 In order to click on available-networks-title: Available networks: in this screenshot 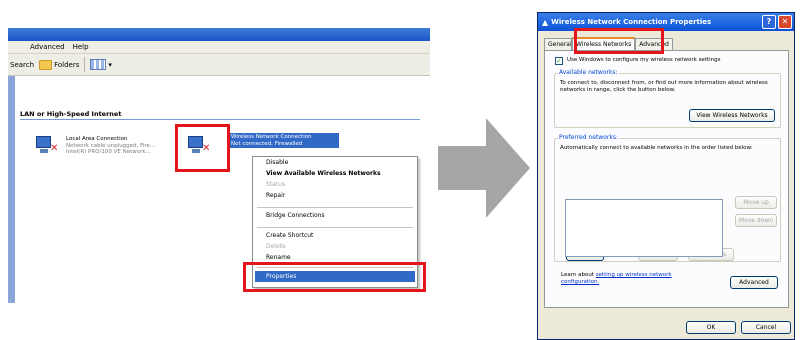, I will do `click(588, 72)`.